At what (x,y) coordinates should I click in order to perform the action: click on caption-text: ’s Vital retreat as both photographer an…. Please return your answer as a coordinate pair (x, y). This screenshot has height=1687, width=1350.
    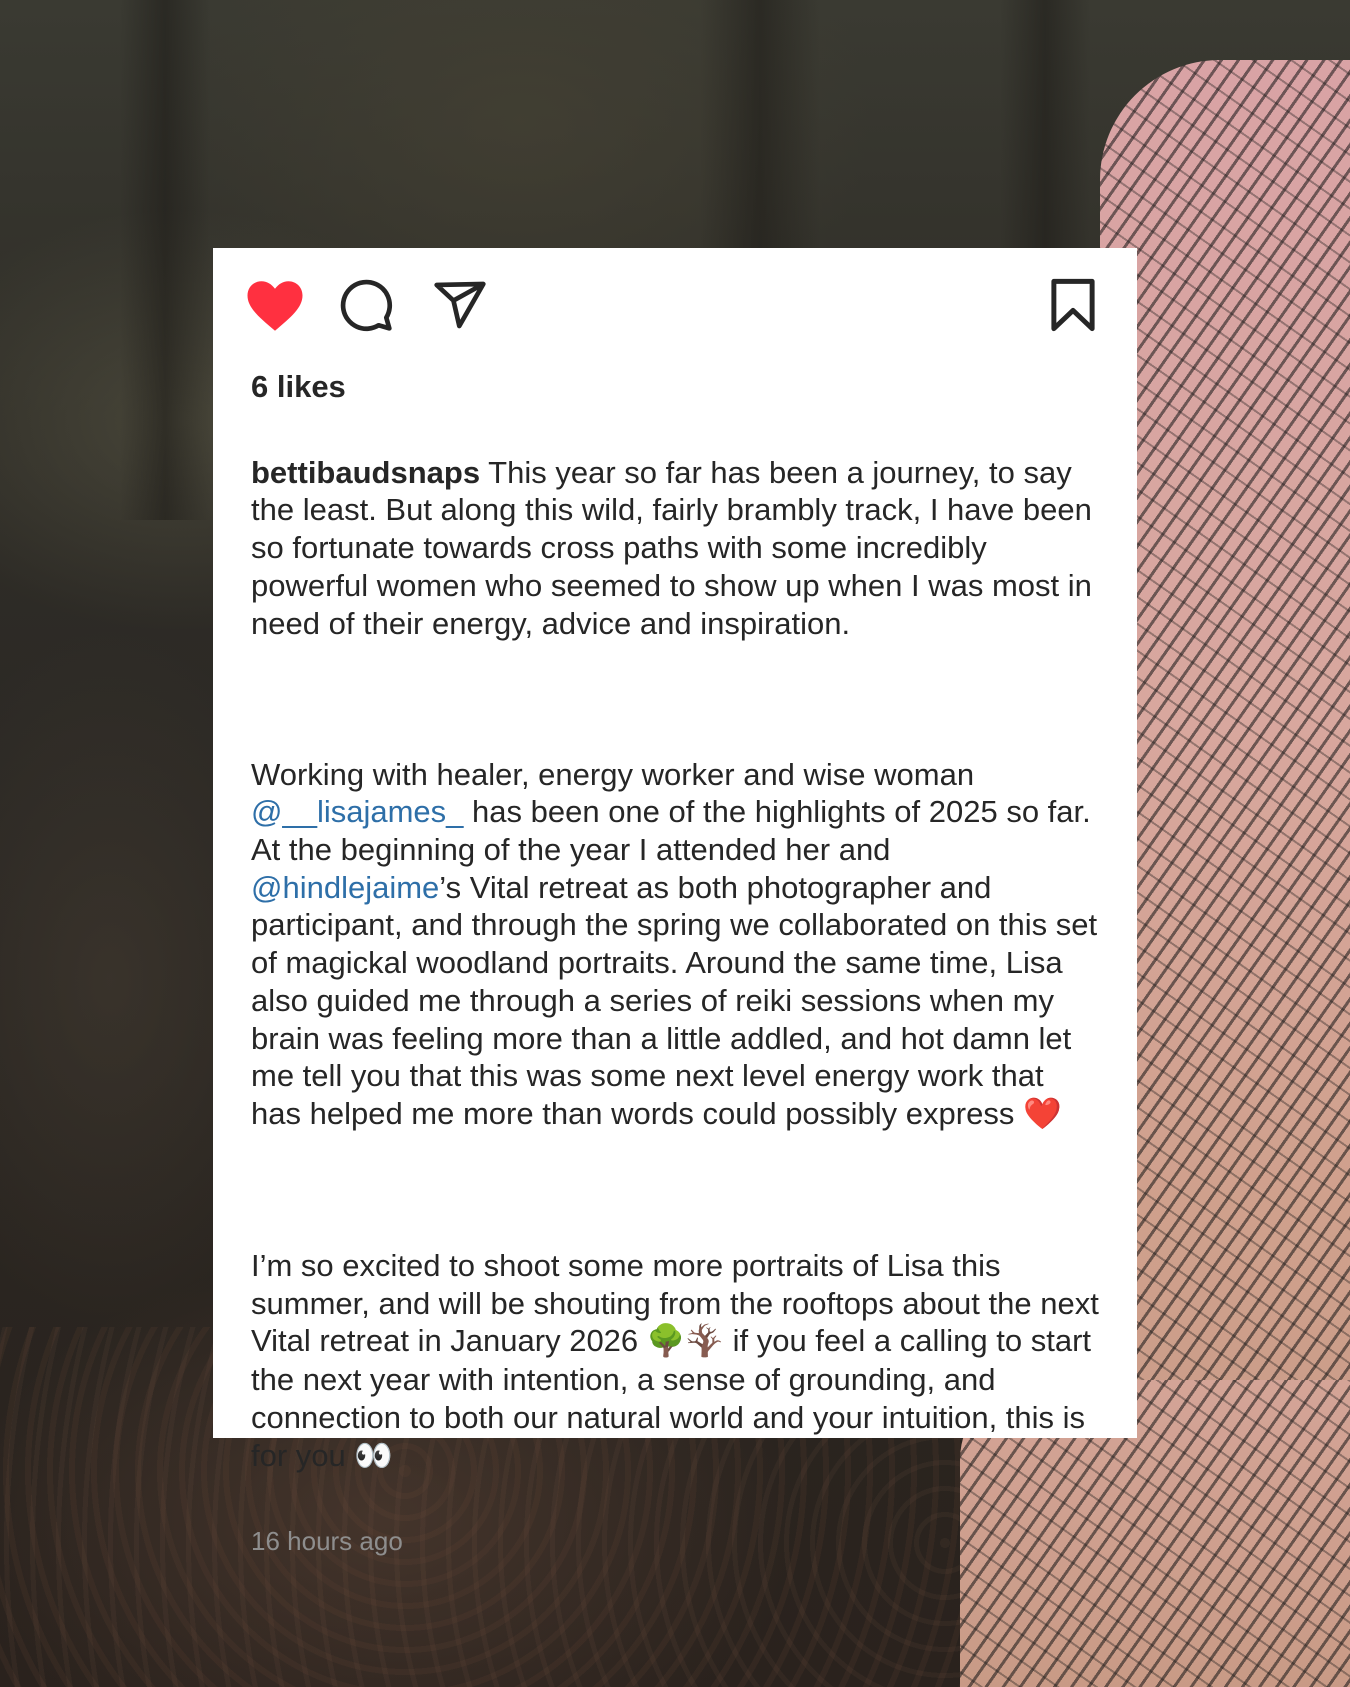
    Looking at the image, I should click on (674, 1000).